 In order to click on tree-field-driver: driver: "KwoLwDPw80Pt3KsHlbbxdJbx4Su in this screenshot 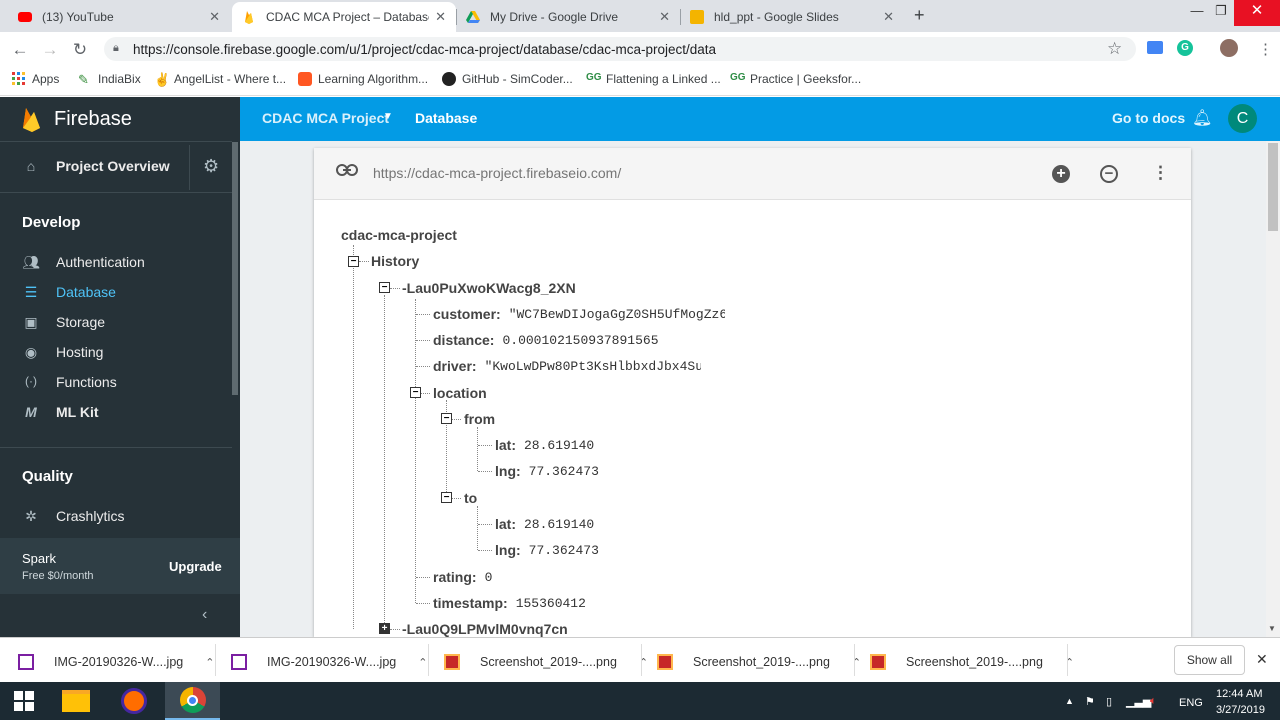, I will do `click(567, 366)`.